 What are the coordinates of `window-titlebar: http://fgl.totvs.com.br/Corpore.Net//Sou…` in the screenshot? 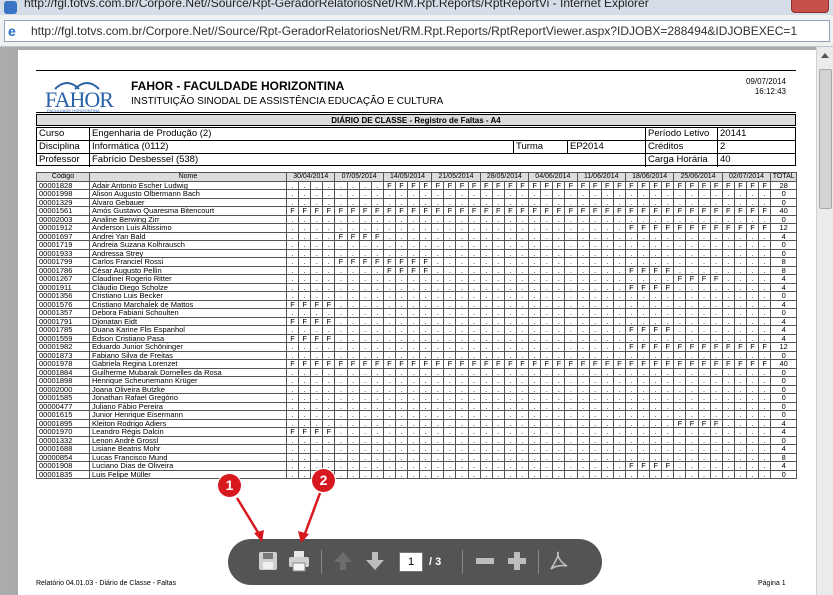 It's located at (416, 7).